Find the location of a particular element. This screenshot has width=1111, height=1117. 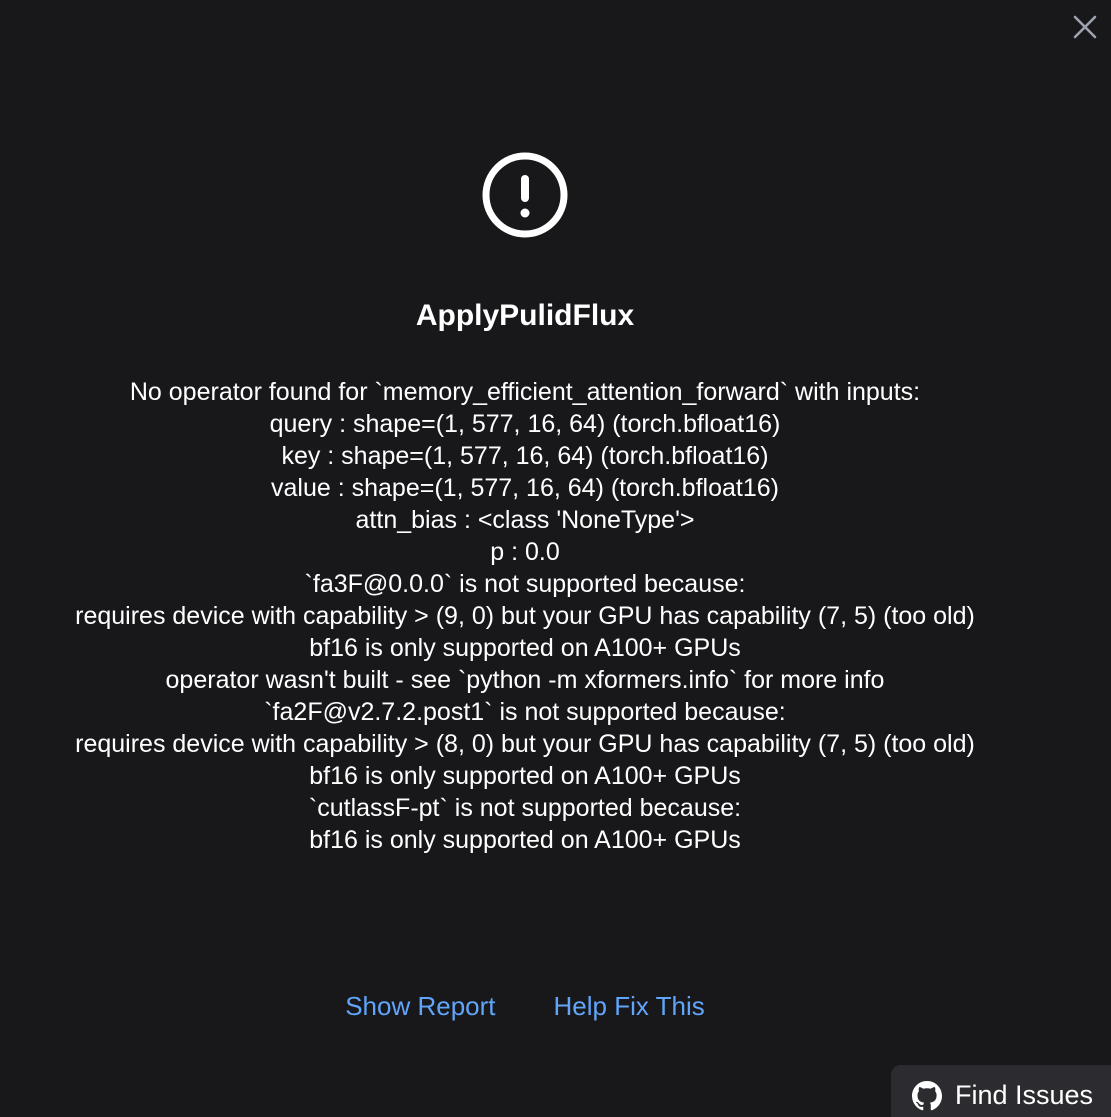

close-icon is located at coordinates (1085, 27).